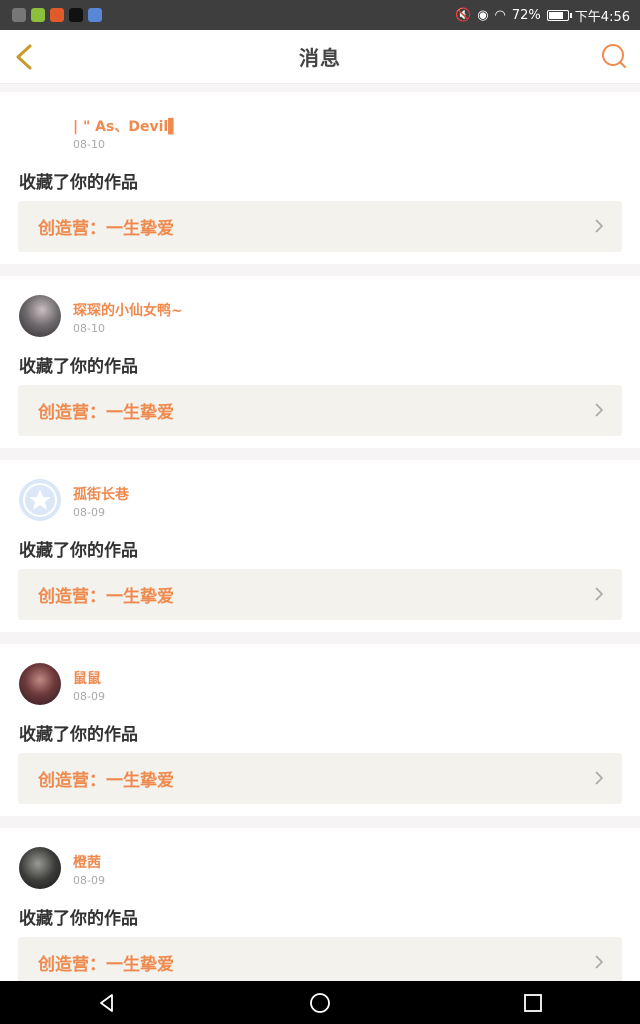 This screenshot has width=640, height=1024. Describe the element at coordinates (128, 310) in the screenshot. I see `username: 琛琛的小仙女鸭~` at that location.